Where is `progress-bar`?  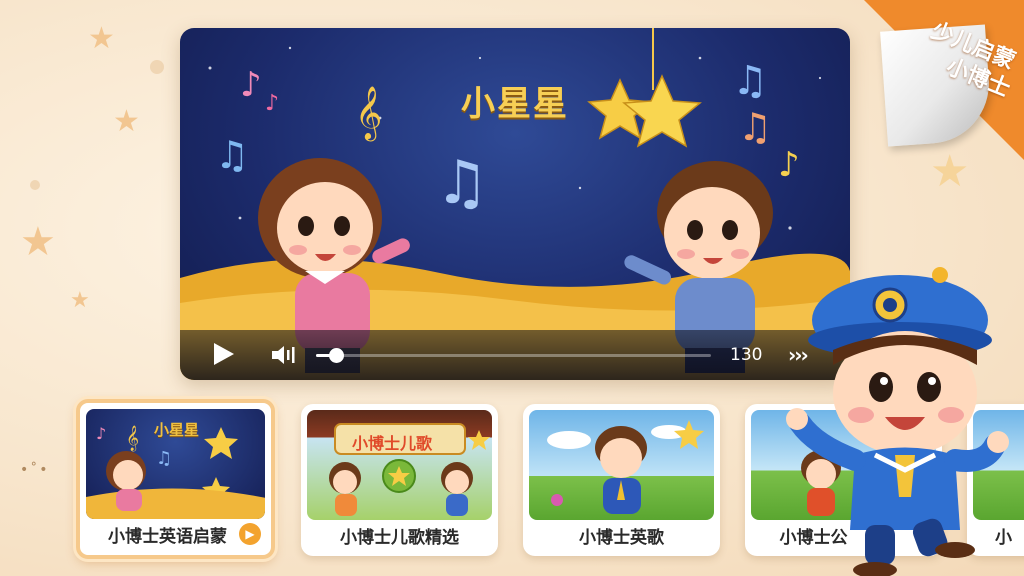 progress-bar is located at coordinates (513, 355).